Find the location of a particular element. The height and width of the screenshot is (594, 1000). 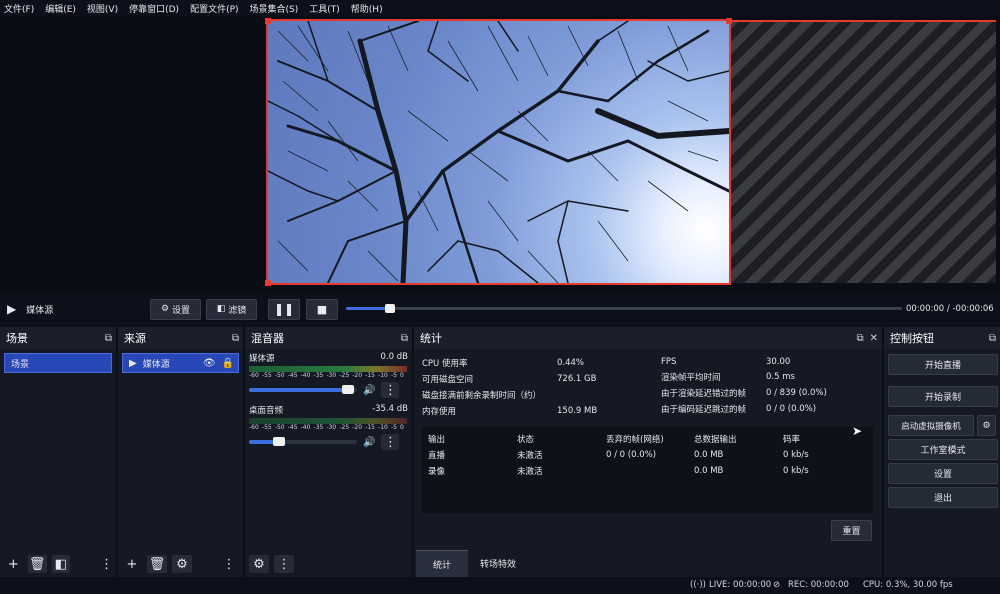

gears-icon: ⚙ is located at coordinates (259, 564).